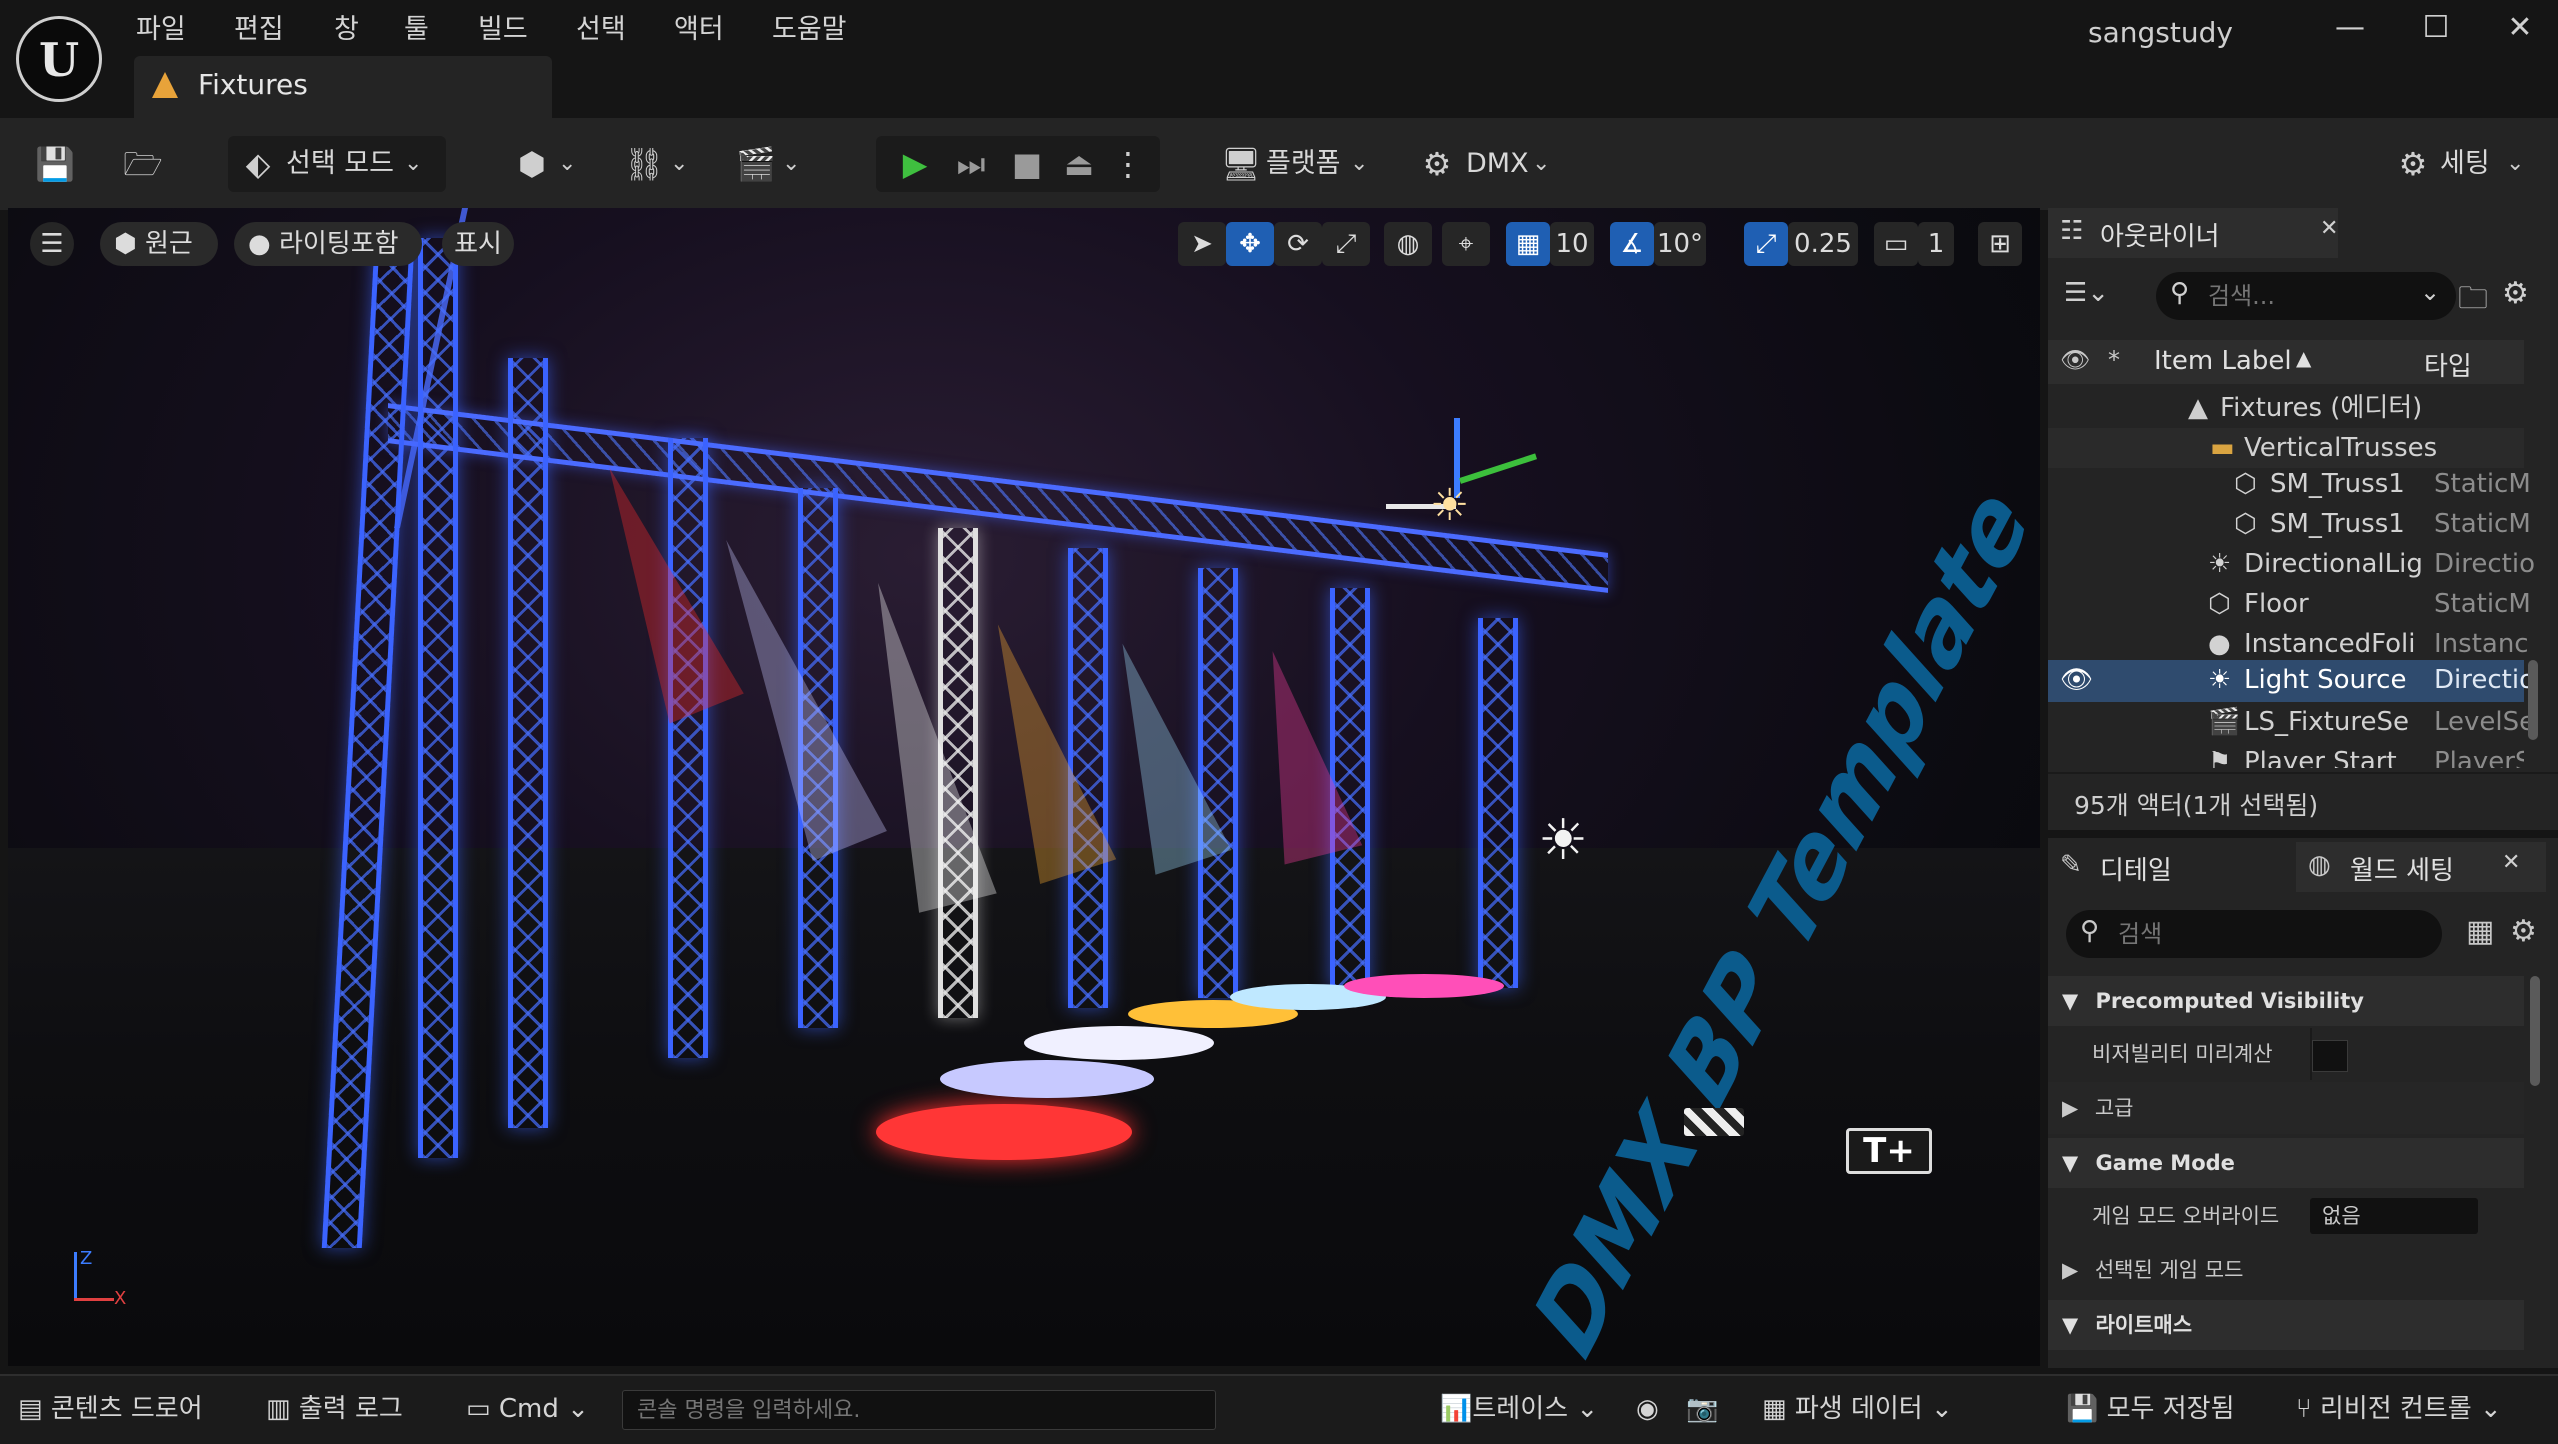 This screenshot has height=1444, width=2558. I want to click on camera-speed-value: 1, so click(1936, 244).